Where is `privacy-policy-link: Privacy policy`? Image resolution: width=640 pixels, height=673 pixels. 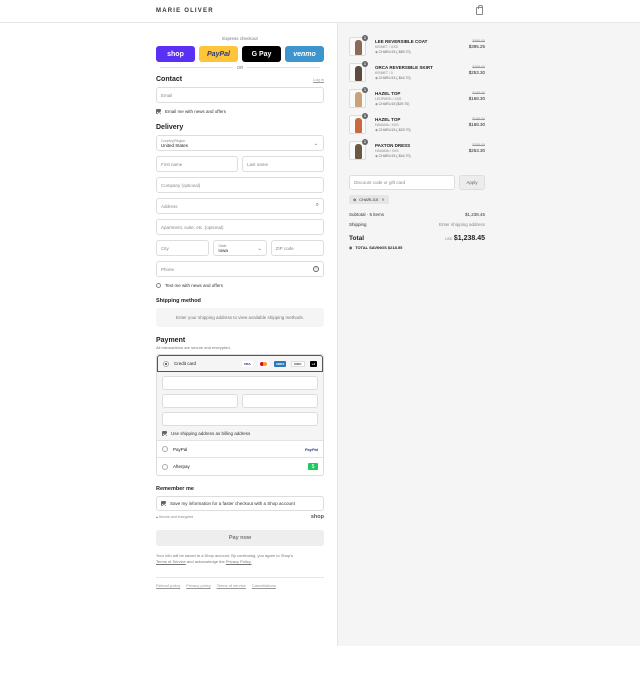 privacy-policy-link: Privacy policy is located at coordinates (198, 585).